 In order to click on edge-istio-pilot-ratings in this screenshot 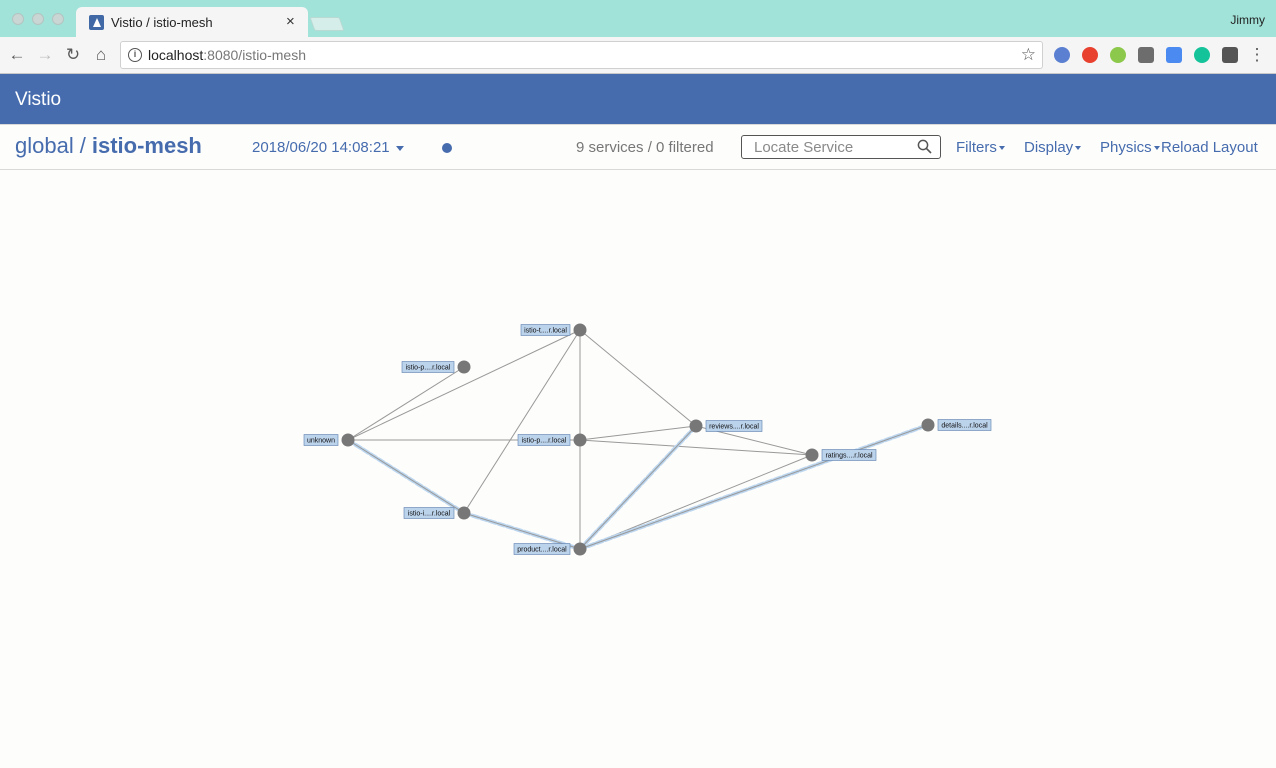, I will do `click(696, 447)`.